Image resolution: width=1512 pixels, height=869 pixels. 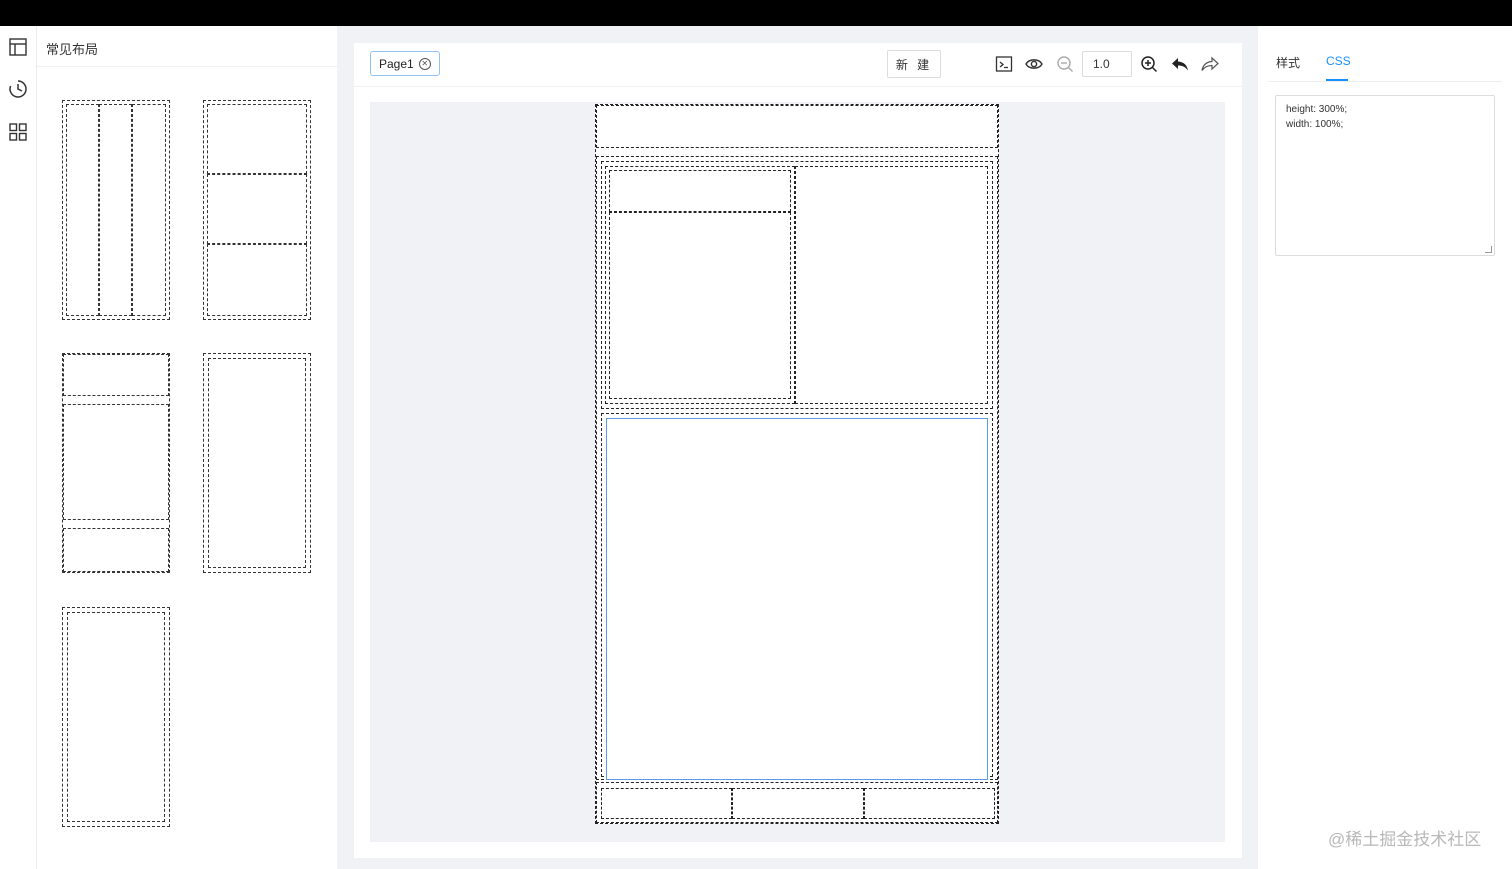 I want to click on zoom-input, so click(x=1107, y=64).